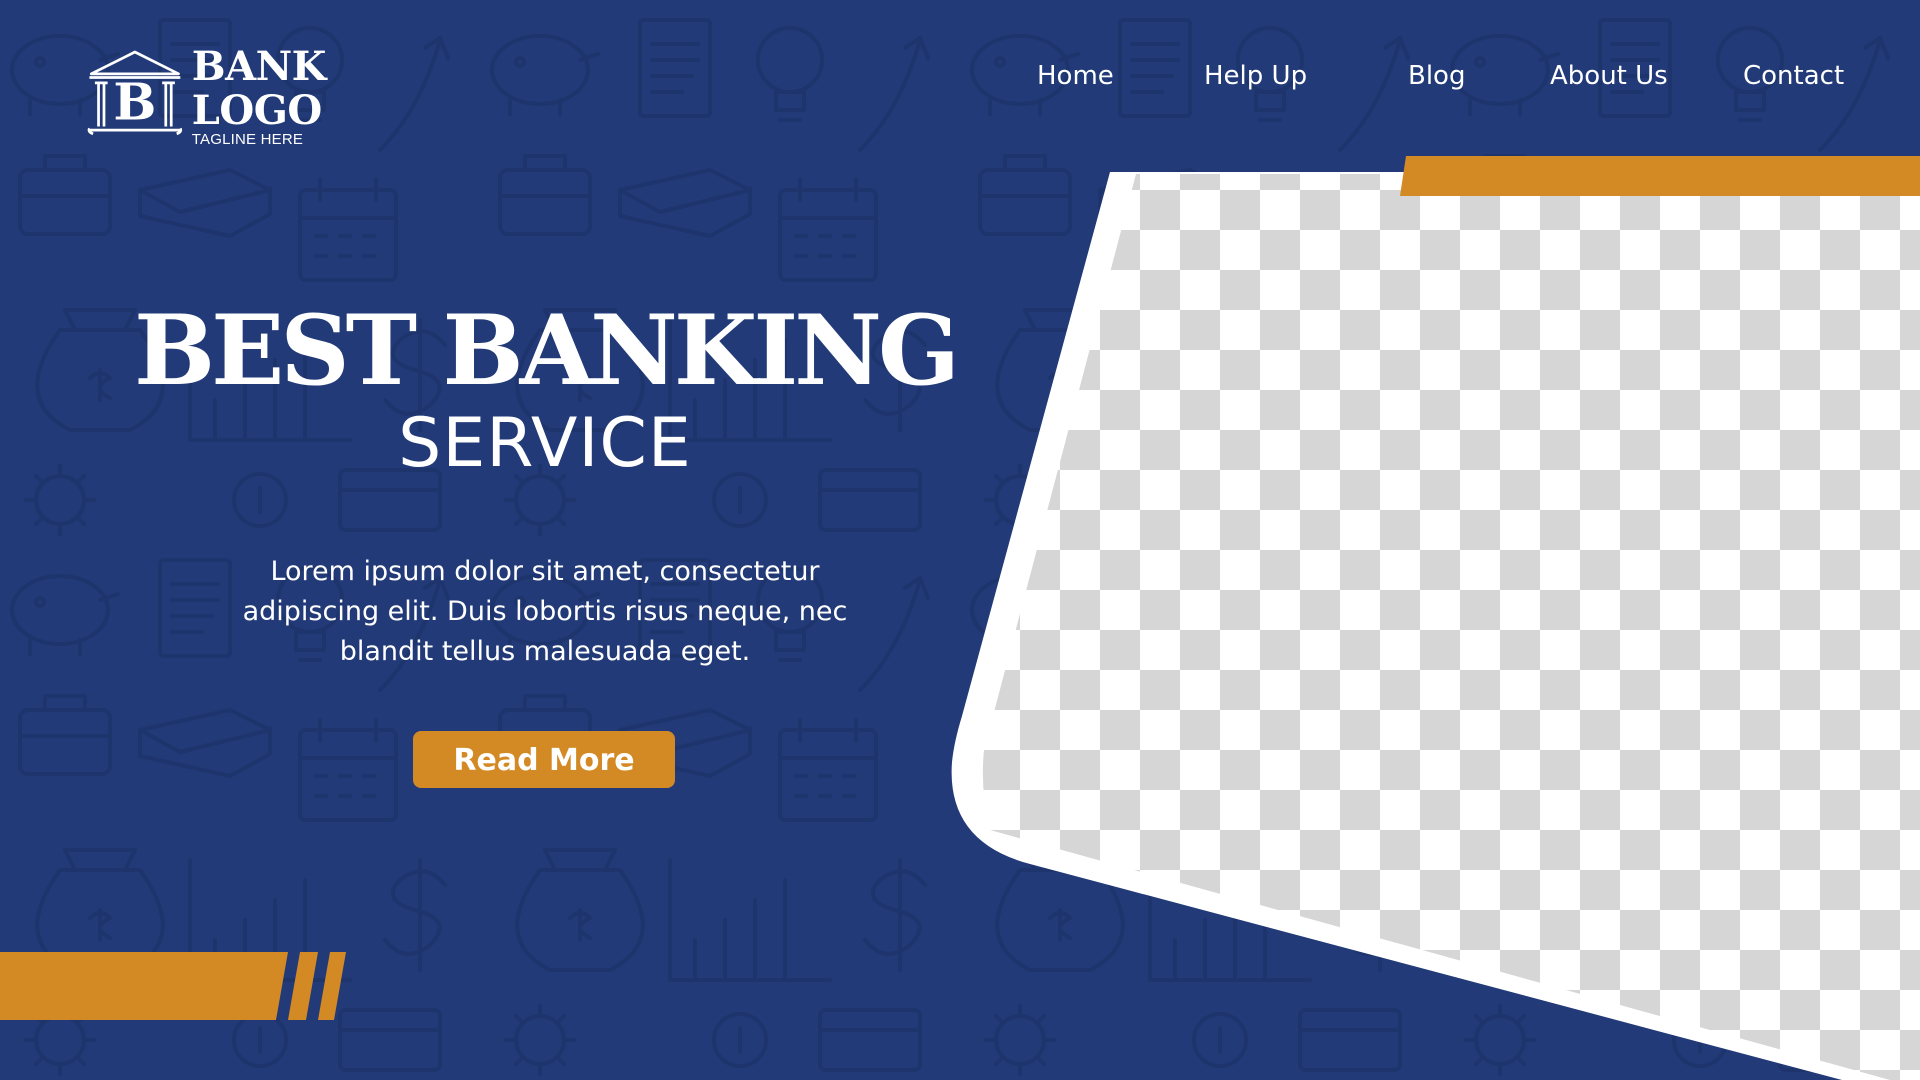  Describe the element at coordinates (1793, 76) in the screenshot. I see `nav-contact: Contact` at that location.